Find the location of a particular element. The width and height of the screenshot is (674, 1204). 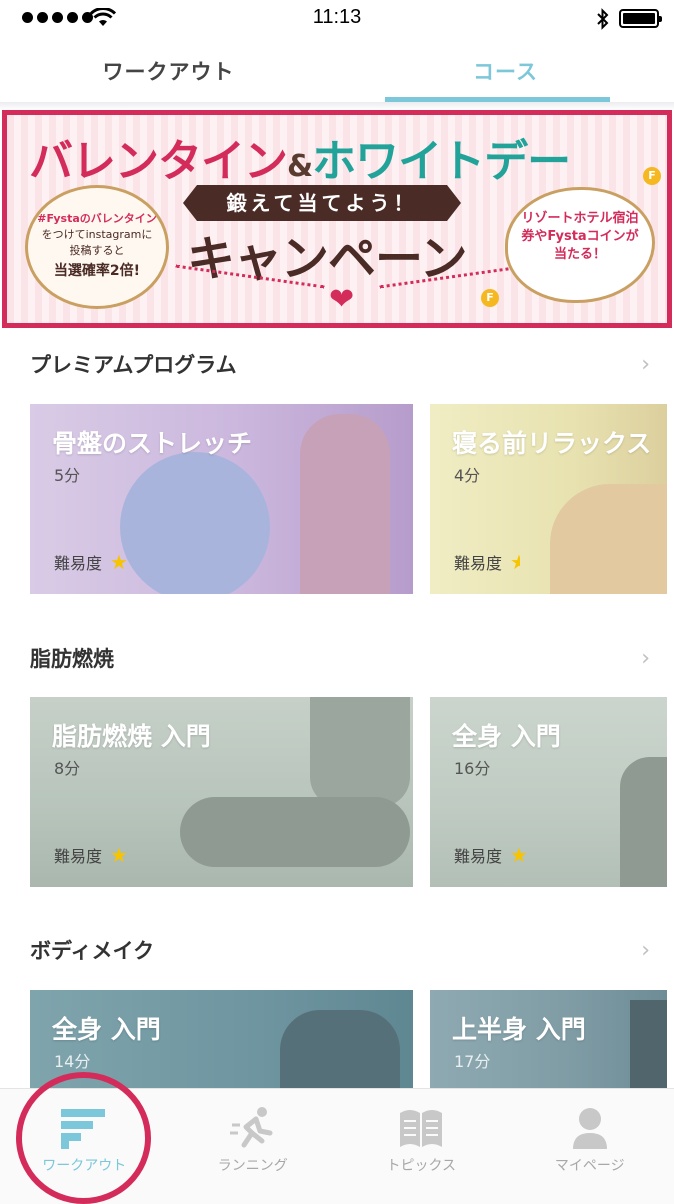

banner-title-amp: & is located at coordinates (300, 166).